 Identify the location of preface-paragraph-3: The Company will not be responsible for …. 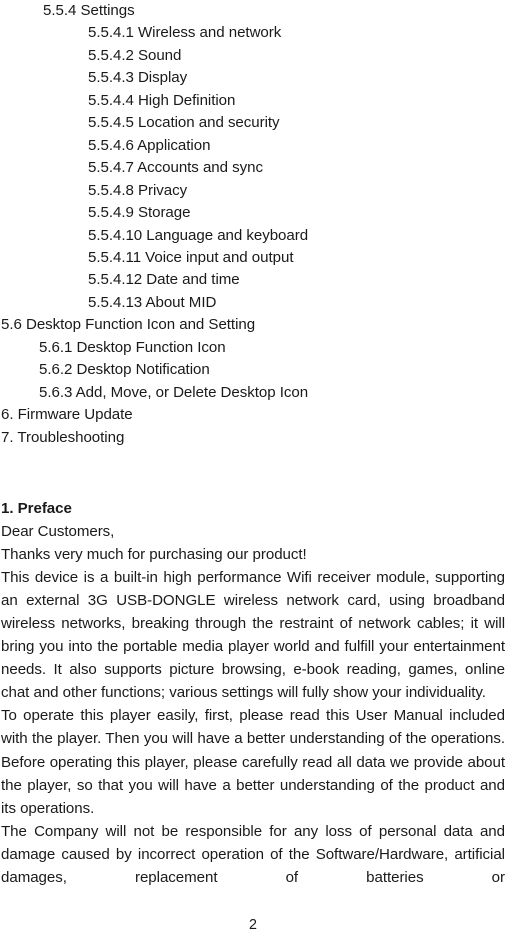
(253, 854).